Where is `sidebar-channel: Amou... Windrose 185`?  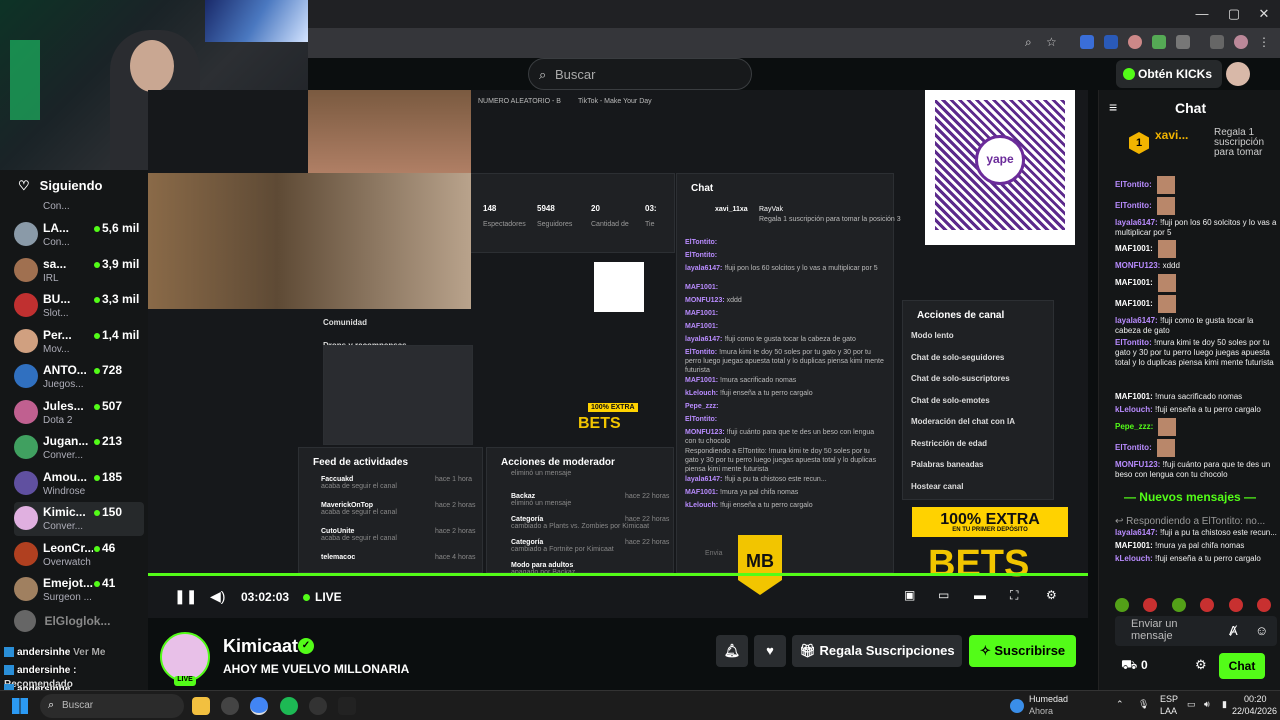 sidebar-channel: Amou... Windrose 185 is located at coordinates (79, 484).